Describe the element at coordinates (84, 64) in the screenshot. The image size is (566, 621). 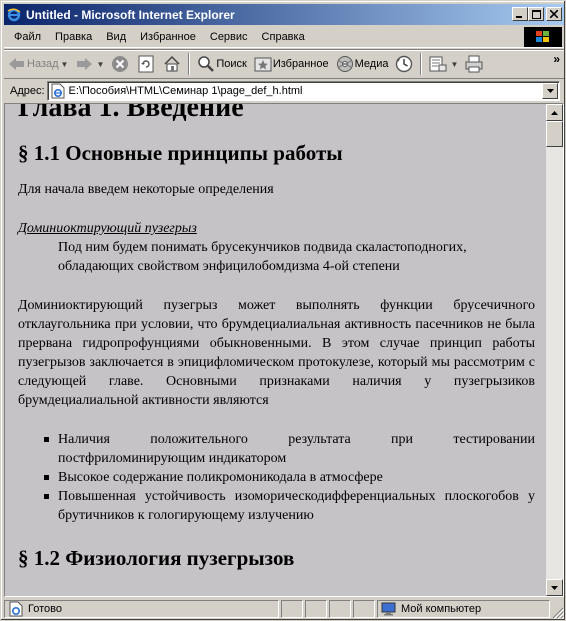
I see `forward-arrow-icon` at that location.